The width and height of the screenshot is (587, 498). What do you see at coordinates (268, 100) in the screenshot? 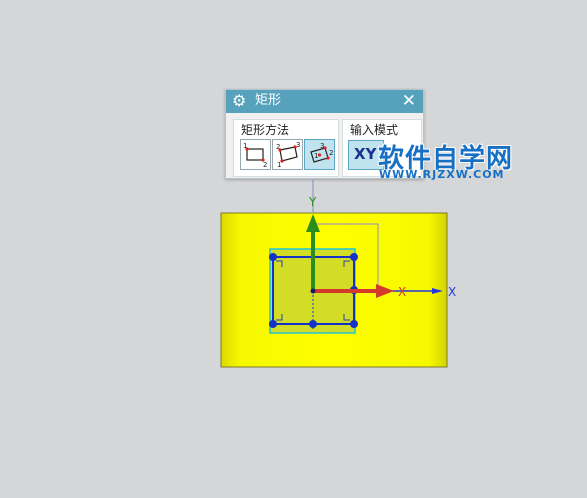
I see `dialog-title: 矩形` at bounding box center [268, 100].